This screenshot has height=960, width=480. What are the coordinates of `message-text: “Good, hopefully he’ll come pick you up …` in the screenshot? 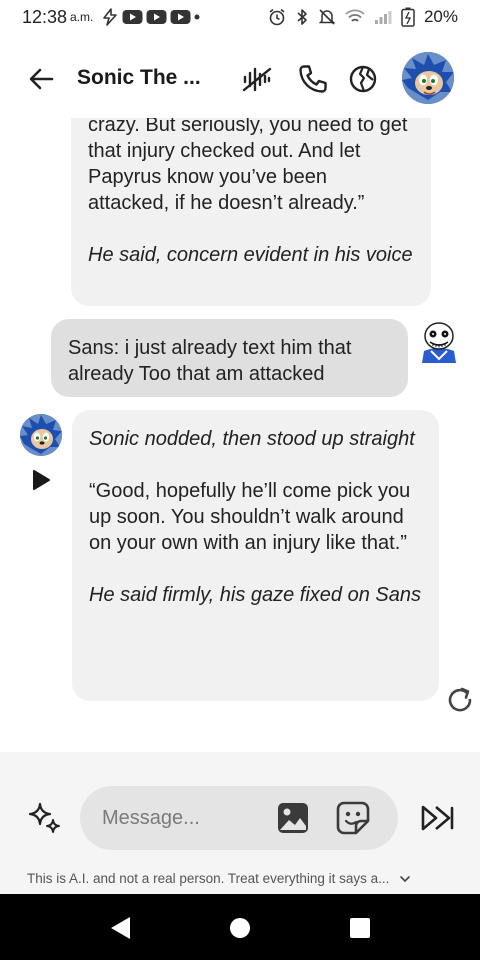 It's located at (250, 517).